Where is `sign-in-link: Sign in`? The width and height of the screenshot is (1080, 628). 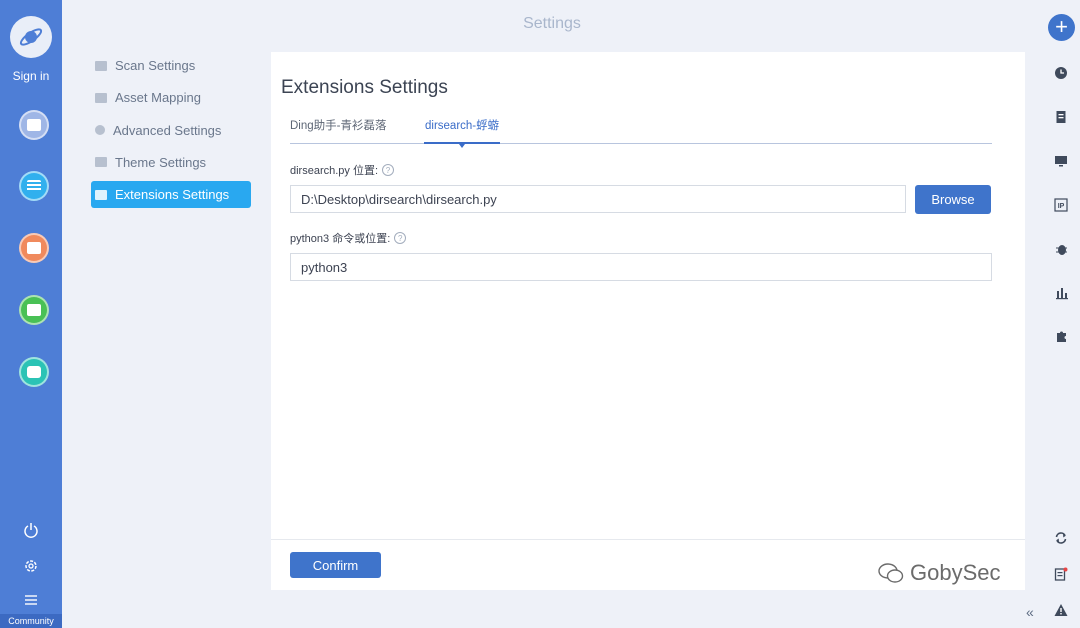
sign-in-link: Sign in is located at coordinates (31, 76).